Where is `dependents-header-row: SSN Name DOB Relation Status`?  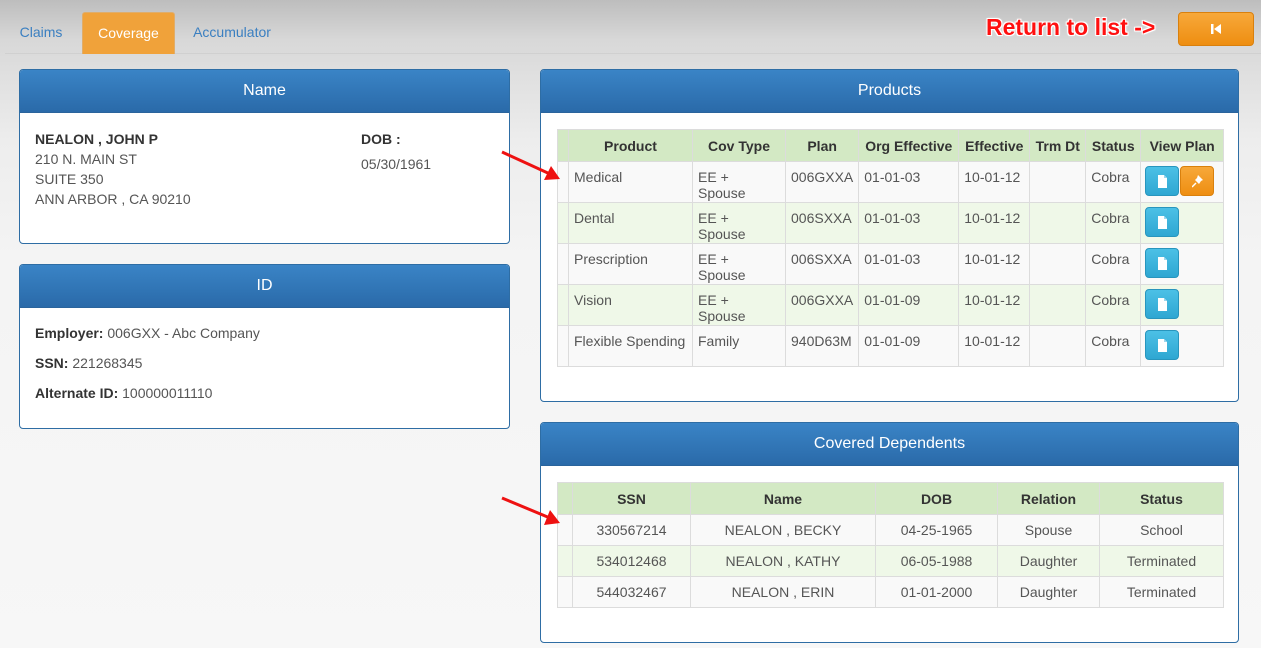 dependents-header-row: SSN Name DOB Relation Status is located at coordinates (890, 498).